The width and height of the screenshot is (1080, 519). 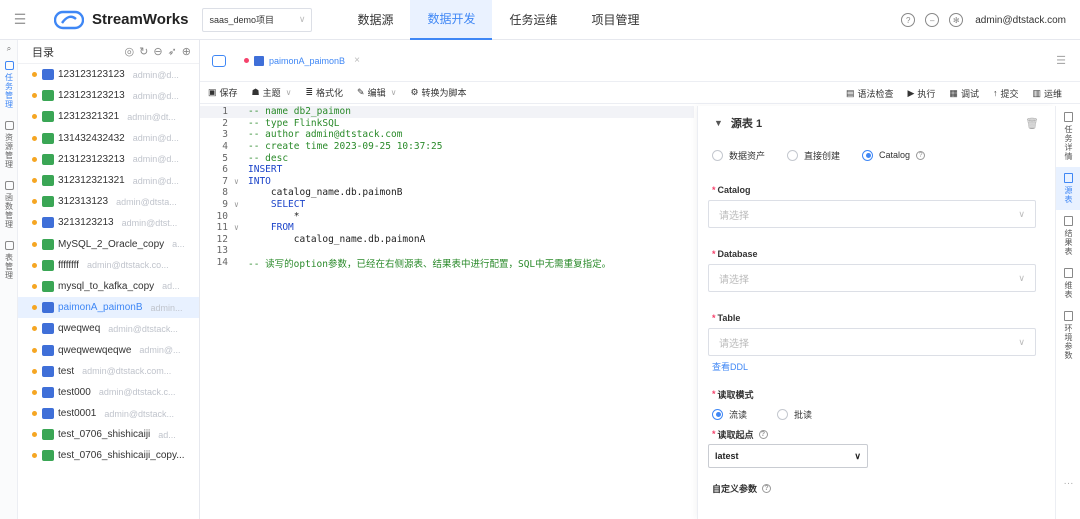 I want to click on edit-button: ✎ 编辑 ∨, so click(x=376, y=92).